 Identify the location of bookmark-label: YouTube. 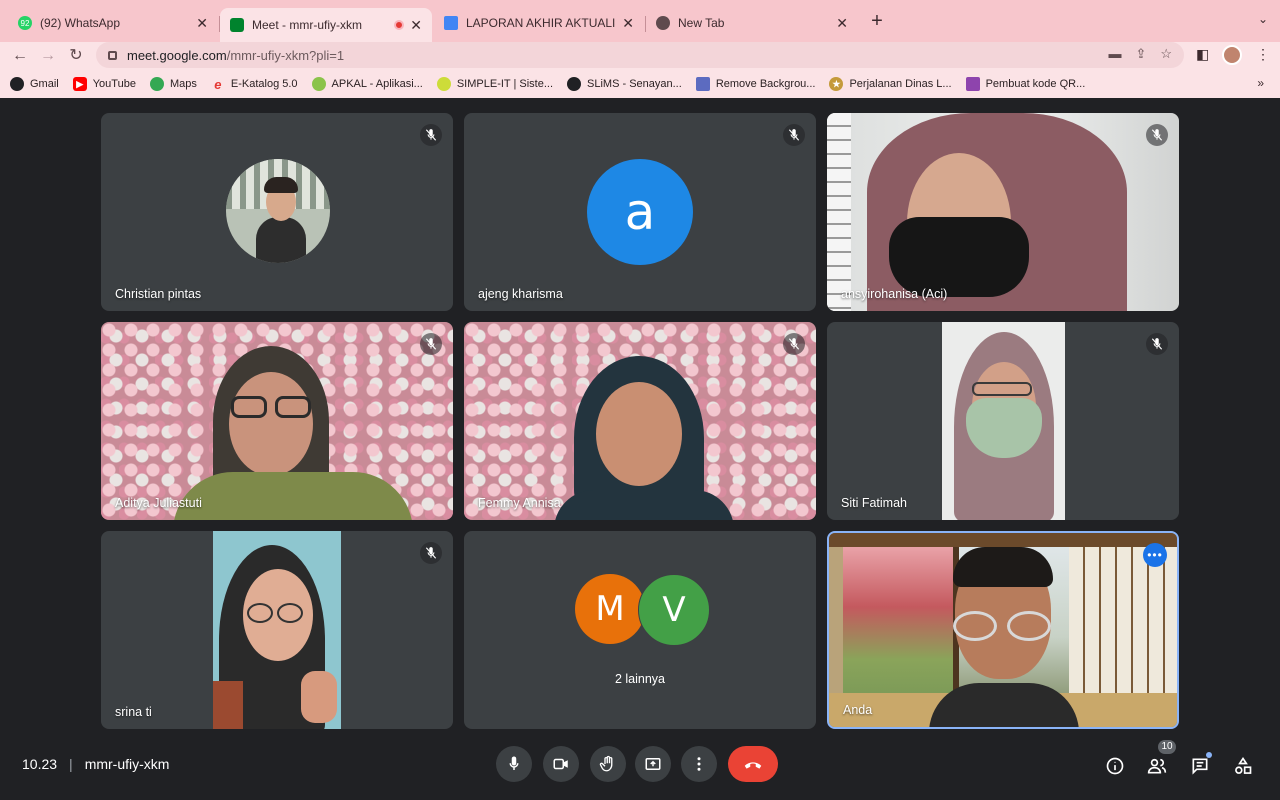
(114, 84).